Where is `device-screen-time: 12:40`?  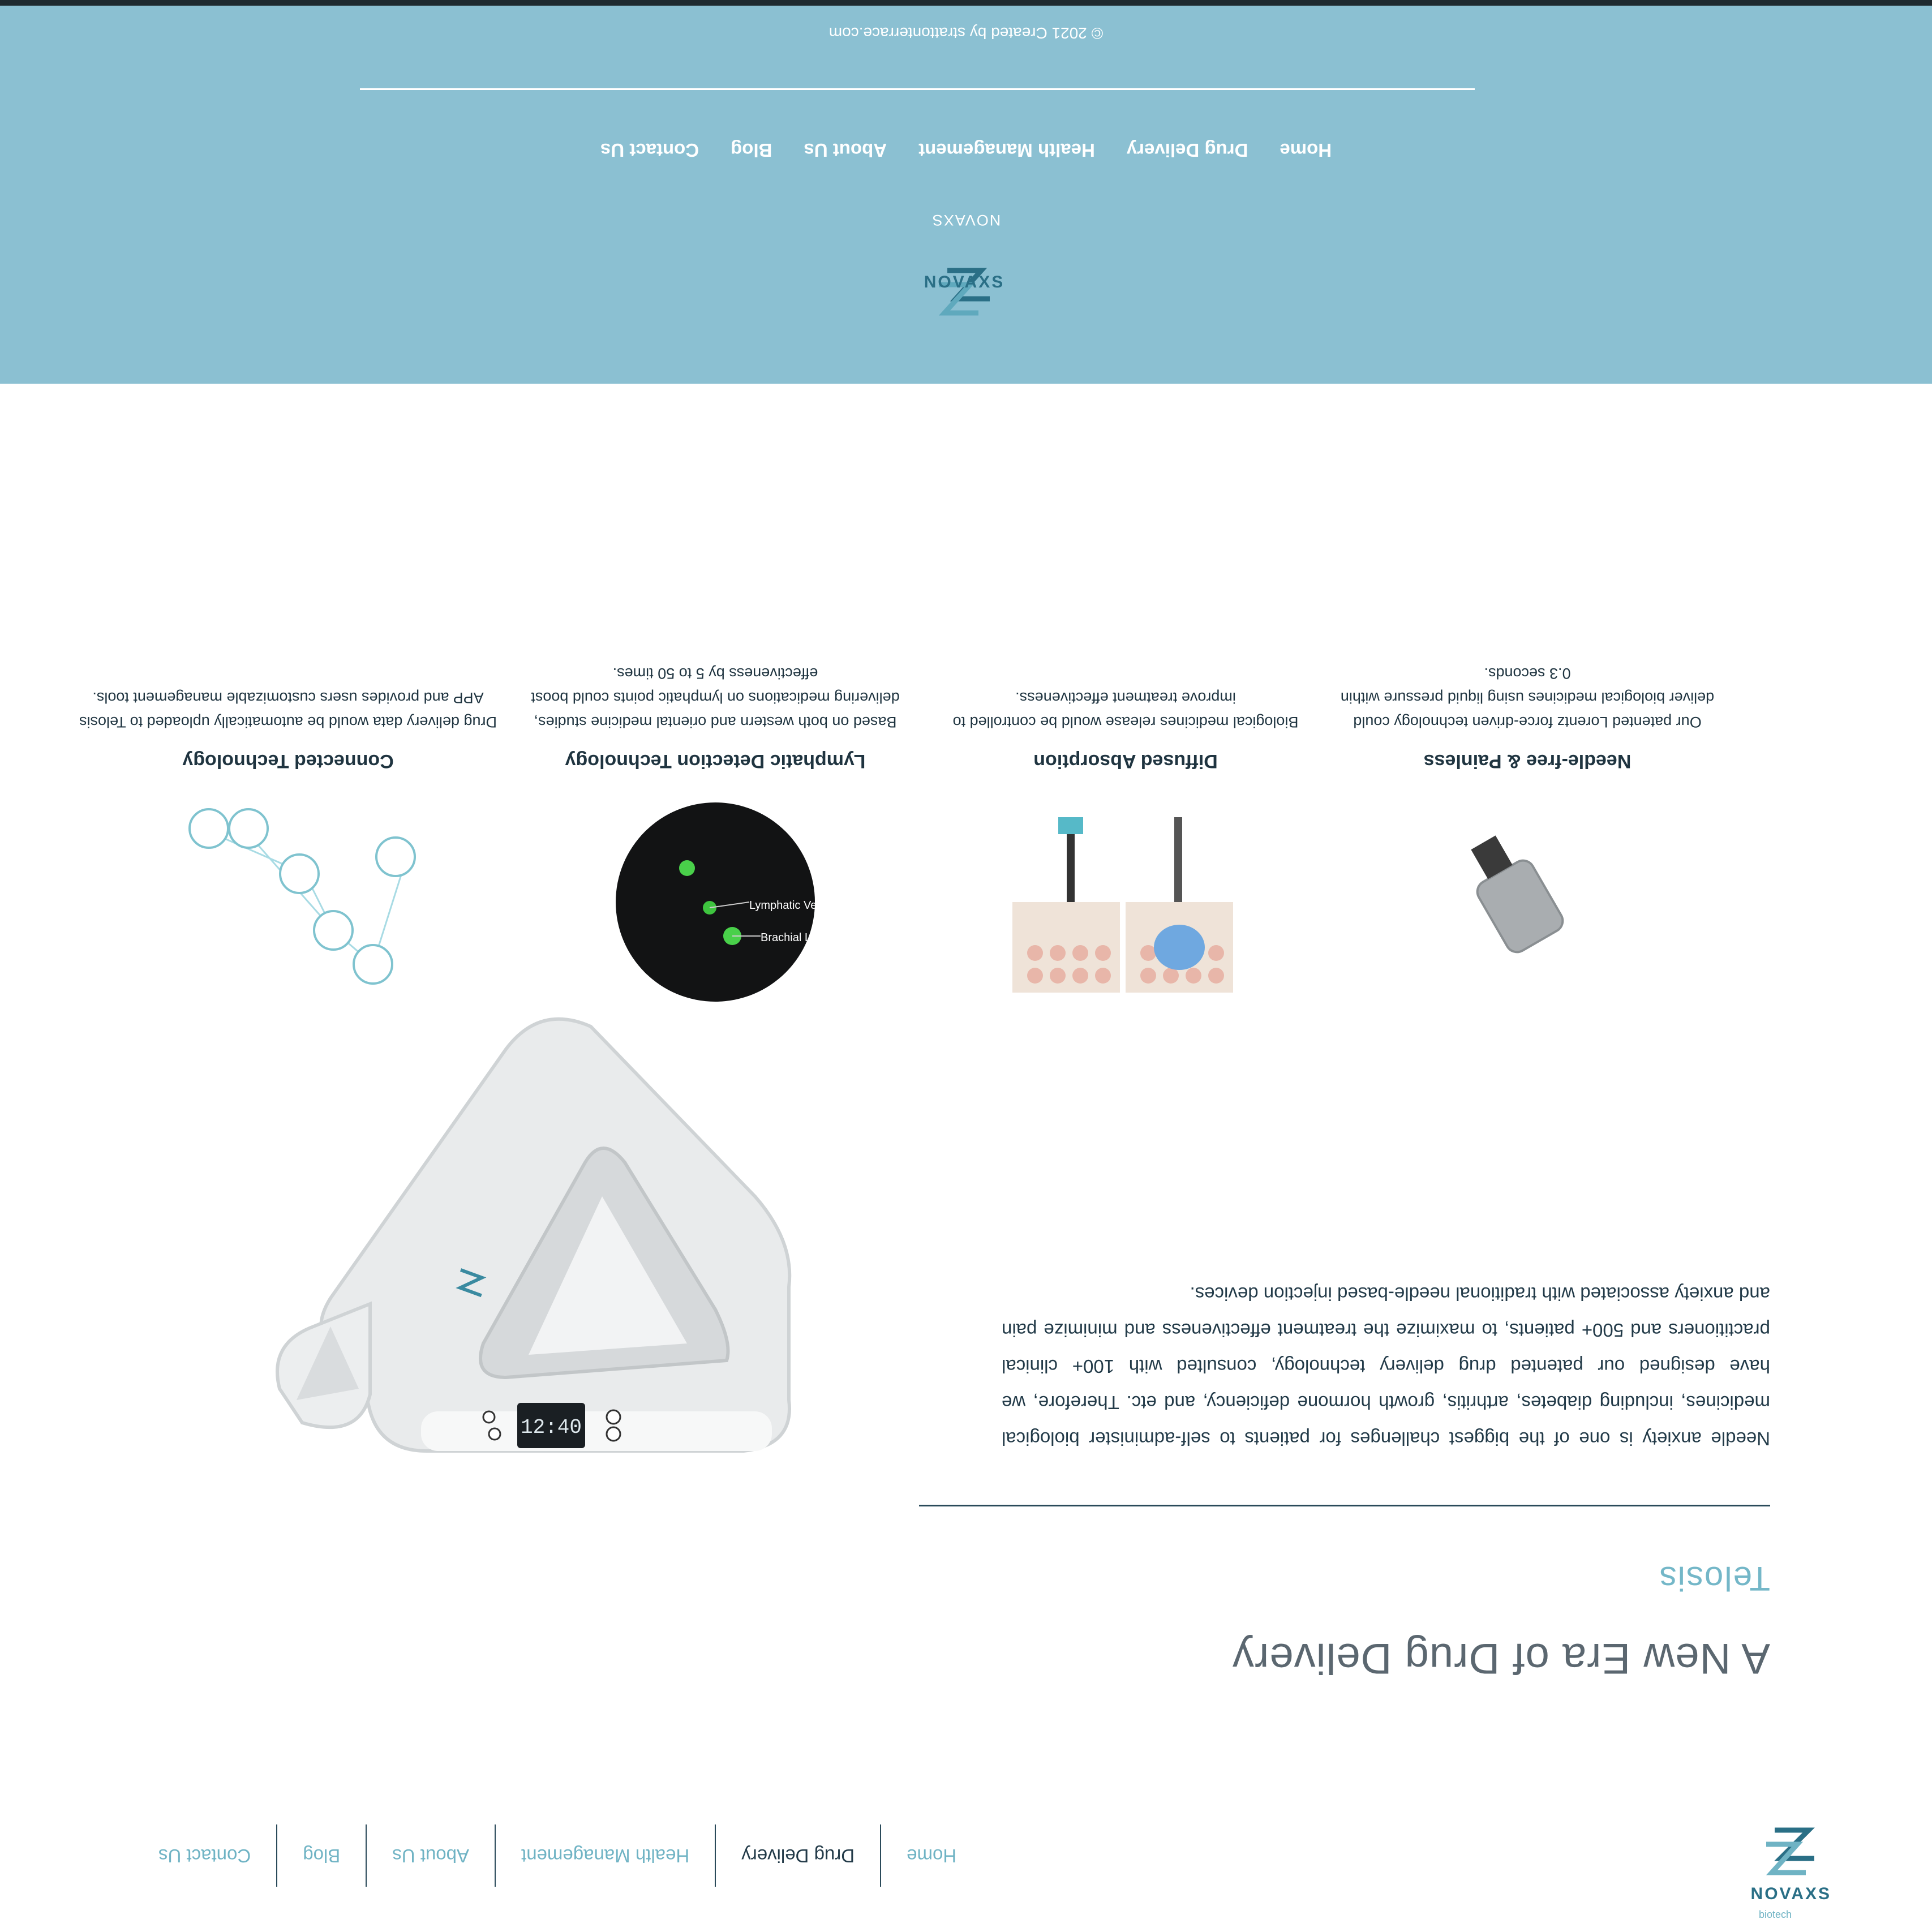 device-screen-time: 12:40 is located at coordinates (551, 1427).